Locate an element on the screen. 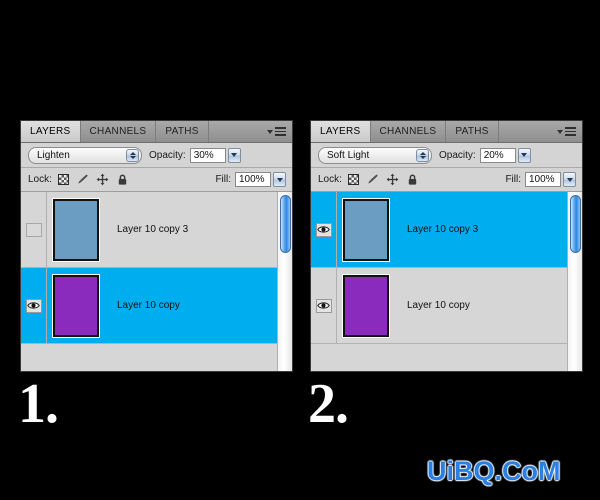  step-number-1: 1. is located at coordinates (38, 404).